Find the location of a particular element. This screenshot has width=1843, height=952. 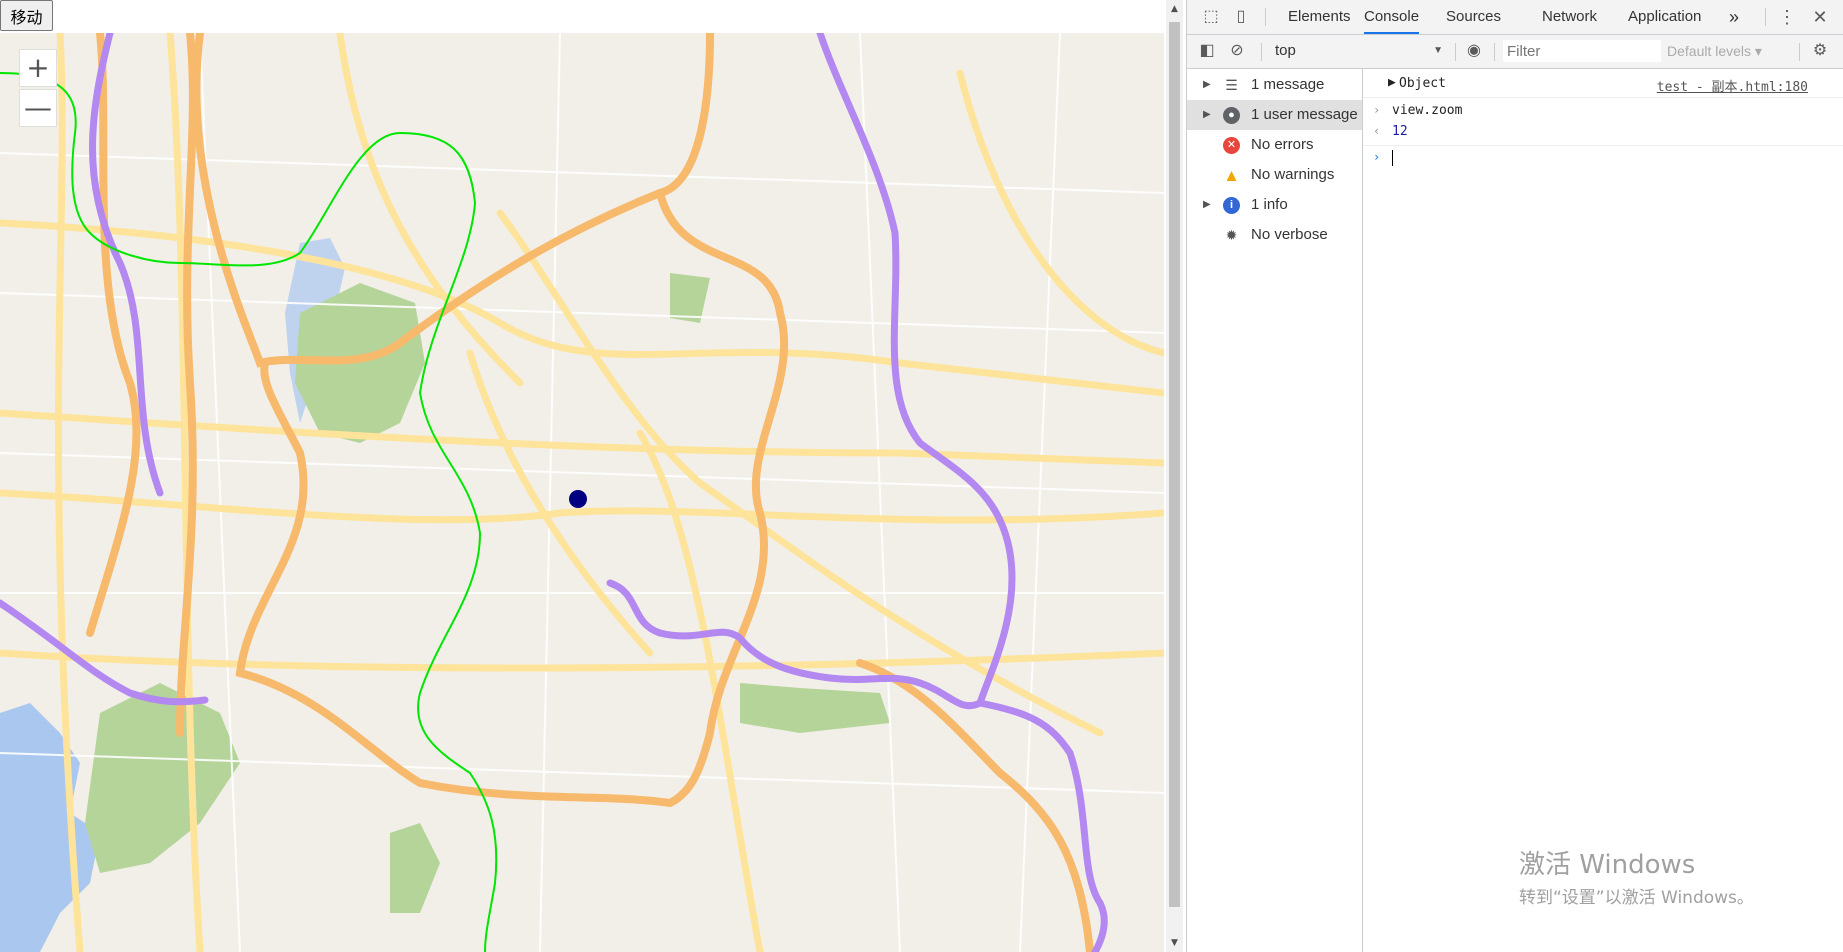

list-icon: ☰ is located at coordinates (1231, 85).